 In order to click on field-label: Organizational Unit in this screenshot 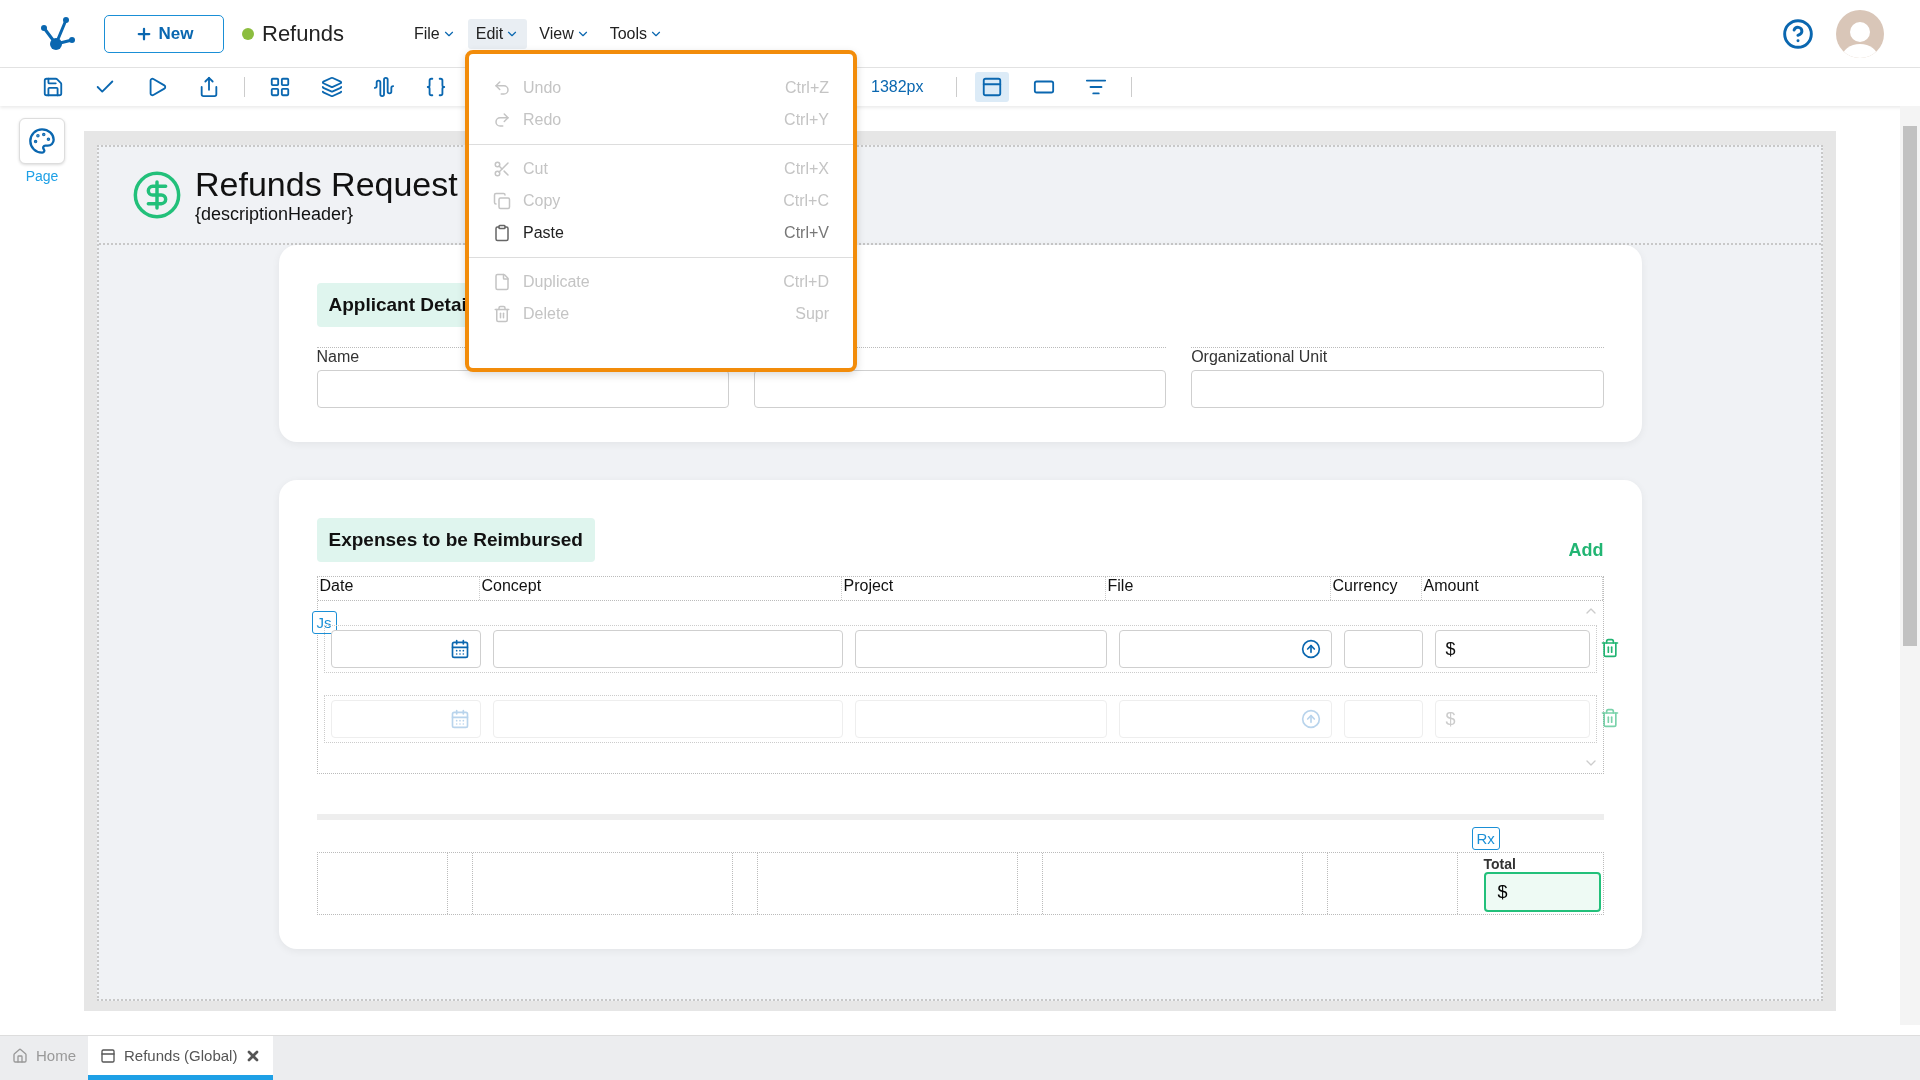, I will do `click(1260, 357)`.